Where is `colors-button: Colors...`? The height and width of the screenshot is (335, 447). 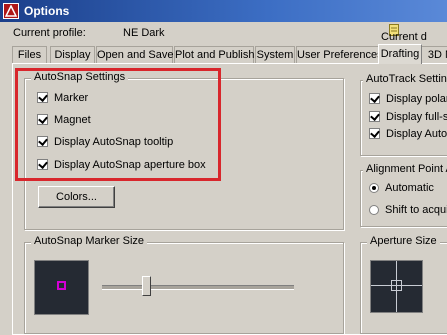
colors-button: Colors... is located at coordinates (76, 197).